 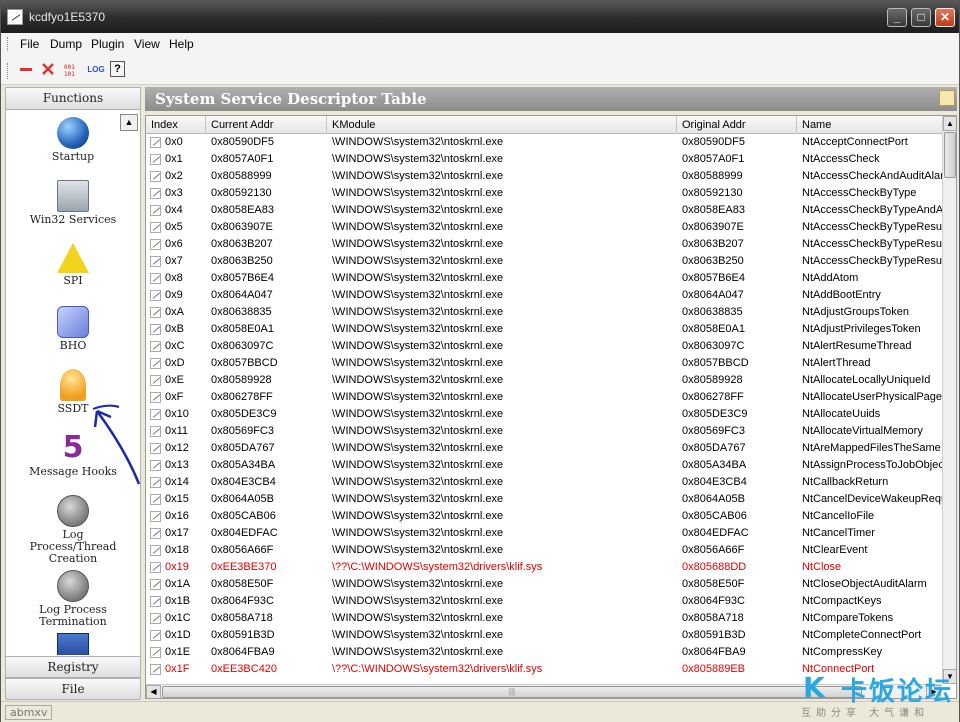 I want to click on cell-index: 0x1C, so click(x=178, y=618).